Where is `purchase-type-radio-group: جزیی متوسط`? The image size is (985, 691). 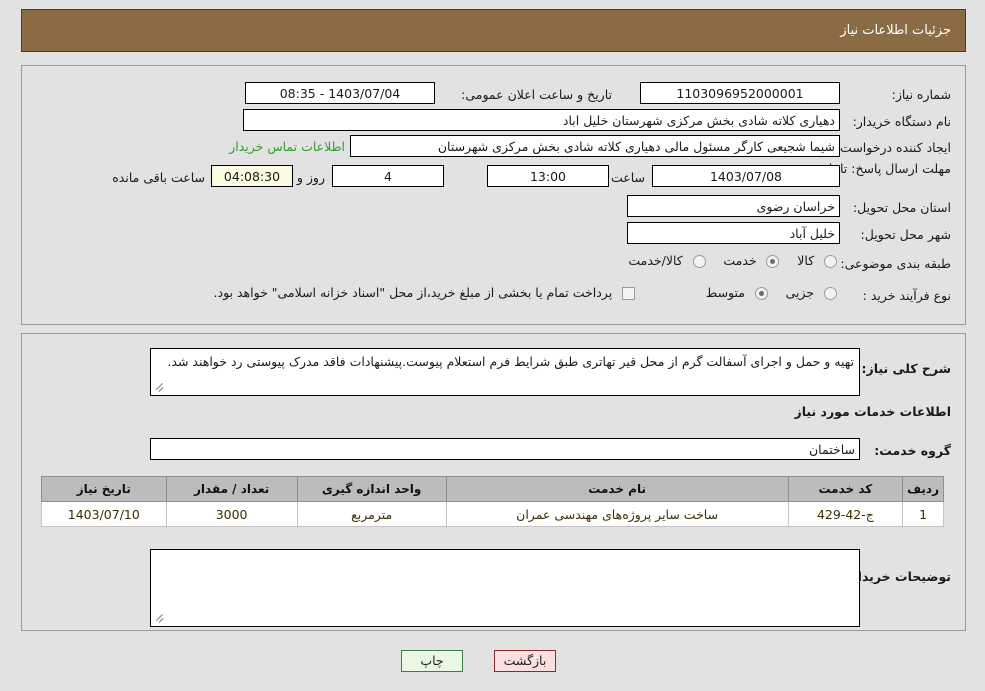
purchase-type-radio-group: جزیی متوسط is located at coordinates (764, 293).